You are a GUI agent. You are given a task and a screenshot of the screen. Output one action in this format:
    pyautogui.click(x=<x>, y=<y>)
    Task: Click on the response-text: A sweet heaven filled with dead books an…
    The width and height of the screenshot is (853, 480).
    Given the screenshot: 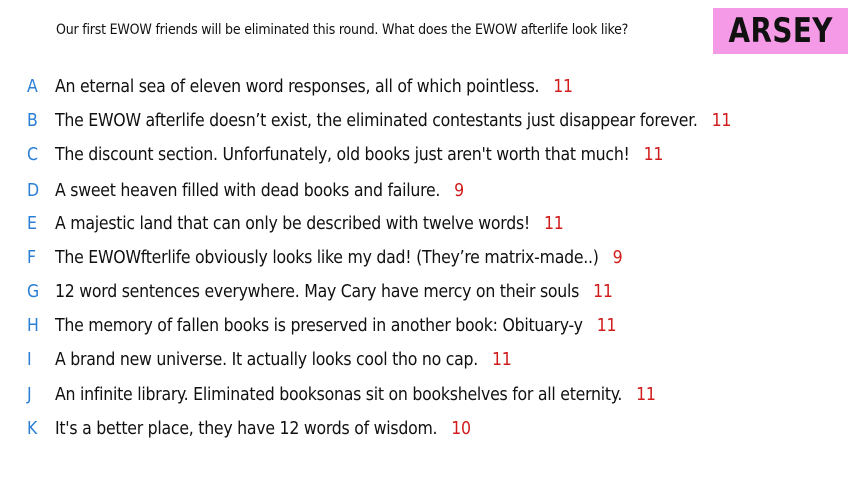 What is the action you would take?
    pyautogui.click(x=259, y=191)
    